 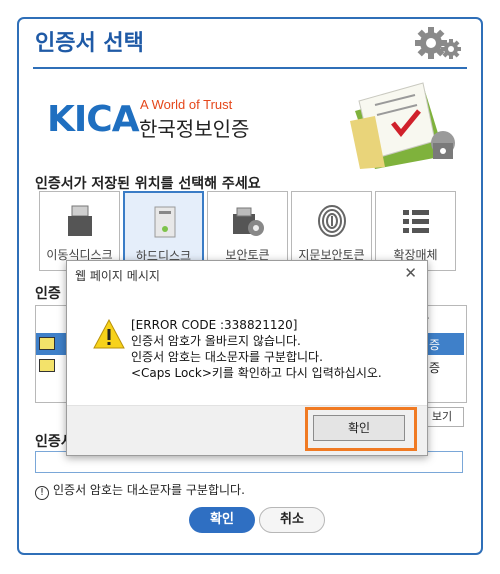 What do you see at coordinates (89, 43) in the screenshot?
I see `window-title: 인증서 선택` at bounding box center [89, 43].